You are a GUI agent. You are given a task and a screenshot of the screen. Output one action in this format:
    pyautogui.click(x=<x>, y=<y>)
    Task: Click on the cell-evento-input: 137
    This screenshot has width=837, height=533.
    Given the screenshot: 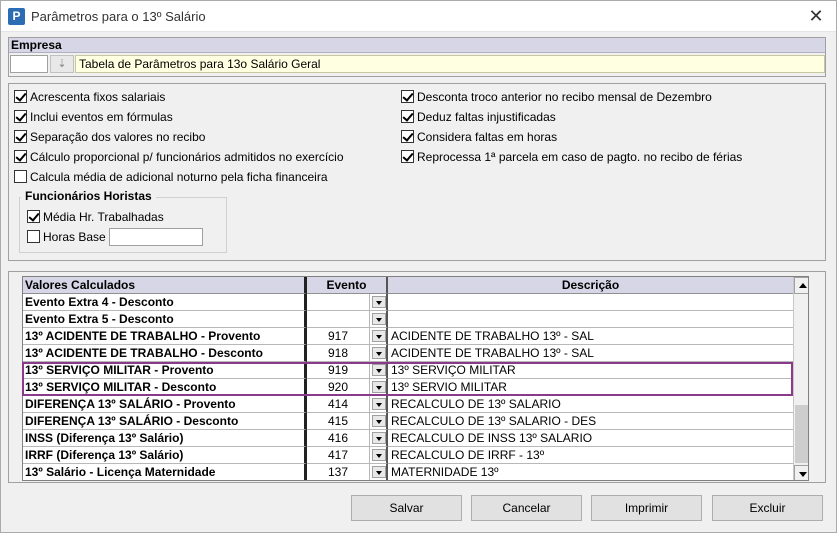 What is the action you would take?
    pyautogui.click(x=338, y=472)
    